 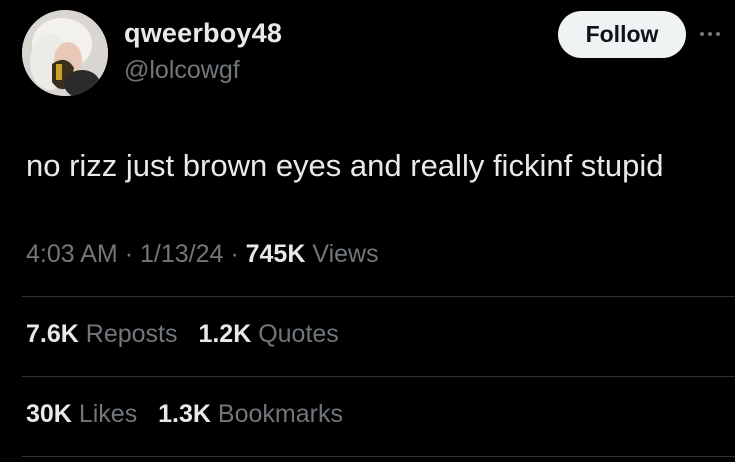 I want to click on tweet-time: 4:03 AM, so click(x=72, y=254).